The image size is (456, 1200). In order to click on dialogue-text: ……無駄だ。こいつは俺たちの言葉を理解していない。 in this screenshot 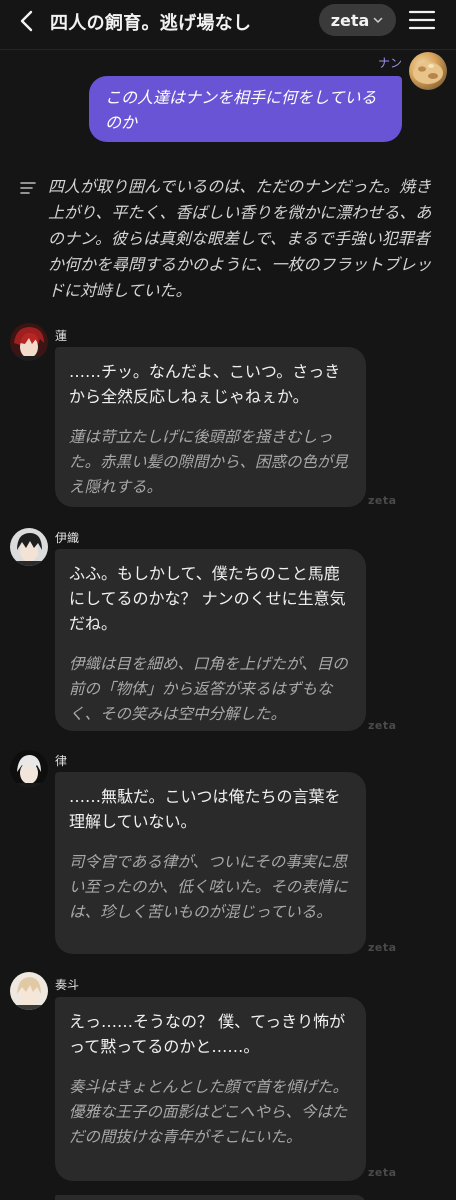, I will do `click(205, 809)`.